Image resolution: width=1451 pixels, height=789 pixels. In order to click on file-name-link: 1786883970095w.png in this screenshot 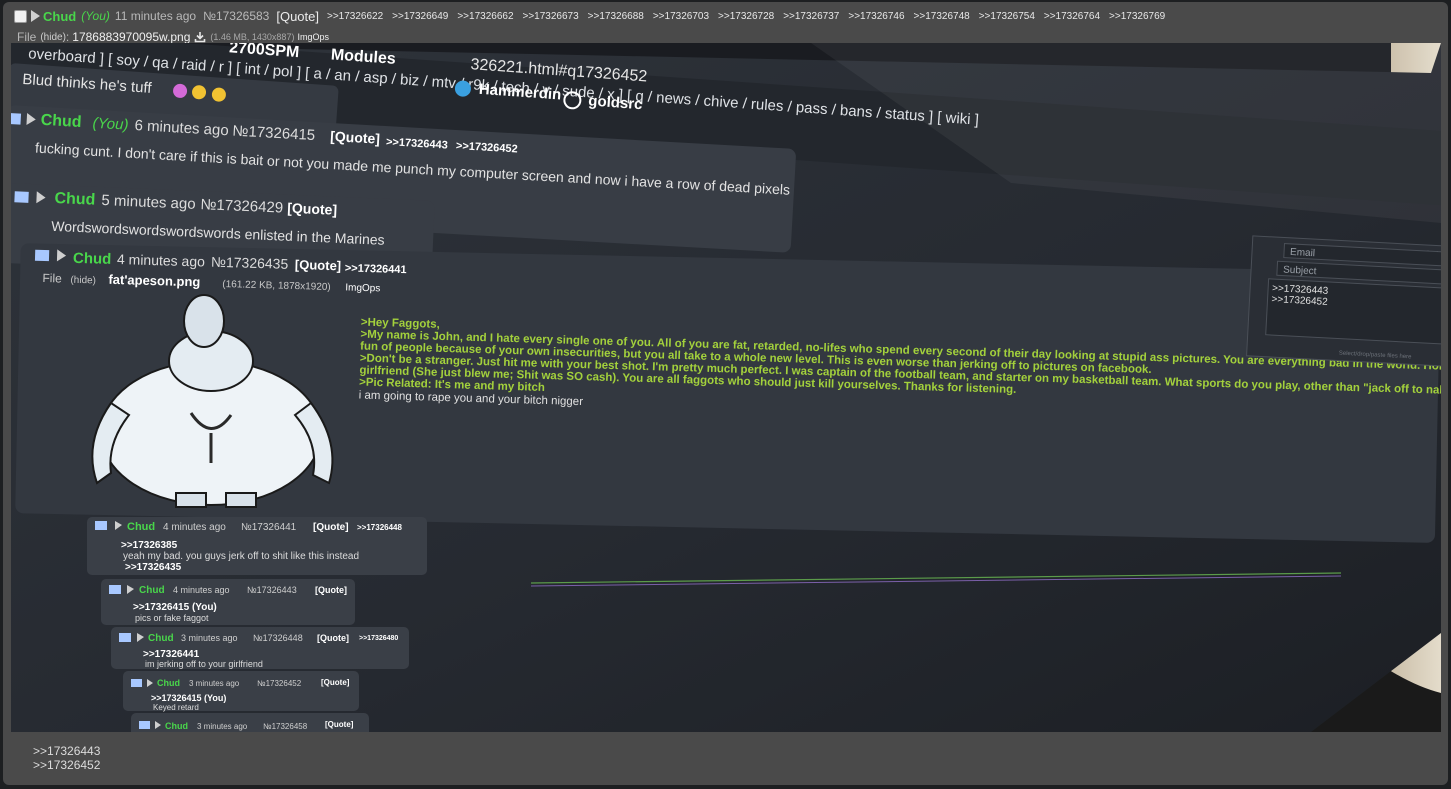, I will do `click(131, 37)`.